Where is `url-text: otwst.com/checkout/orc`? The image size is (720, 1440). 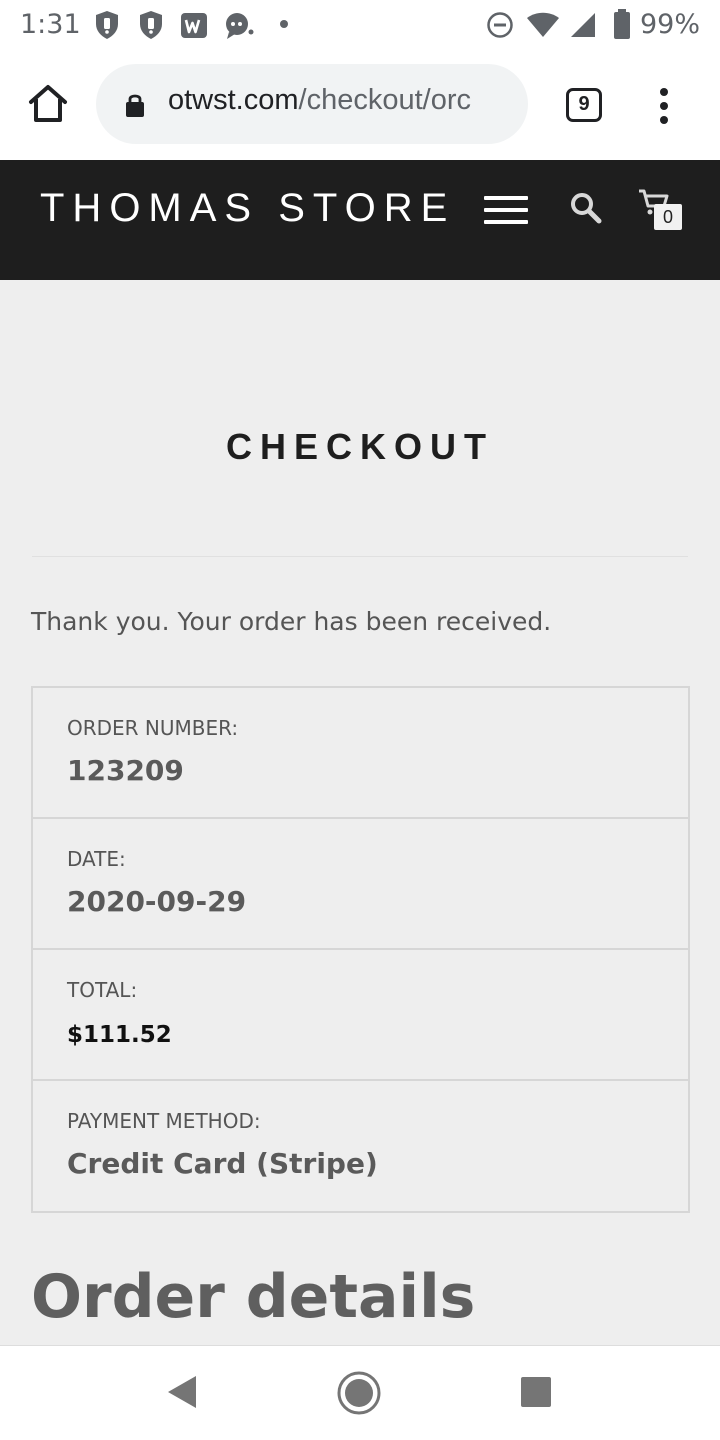 url-text: otwst.com/checkout/orc is located at coordinates (340, 100).